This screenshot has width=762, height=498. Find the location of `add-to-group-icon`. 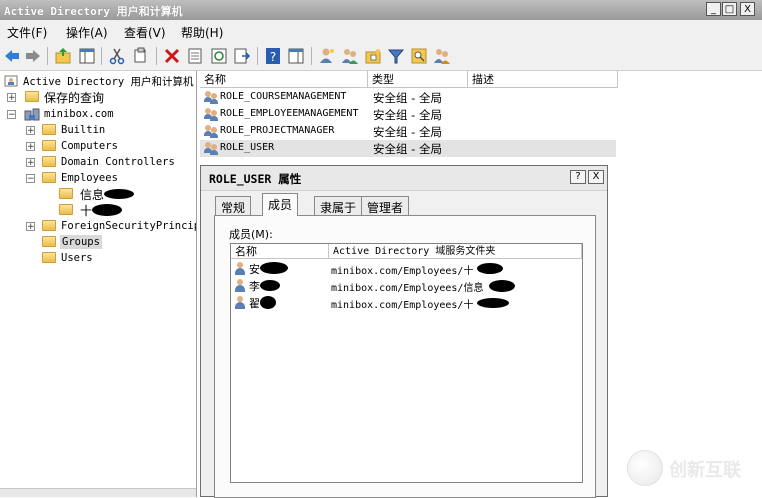

add-to-group-icon is located at coordinates (442, 56).